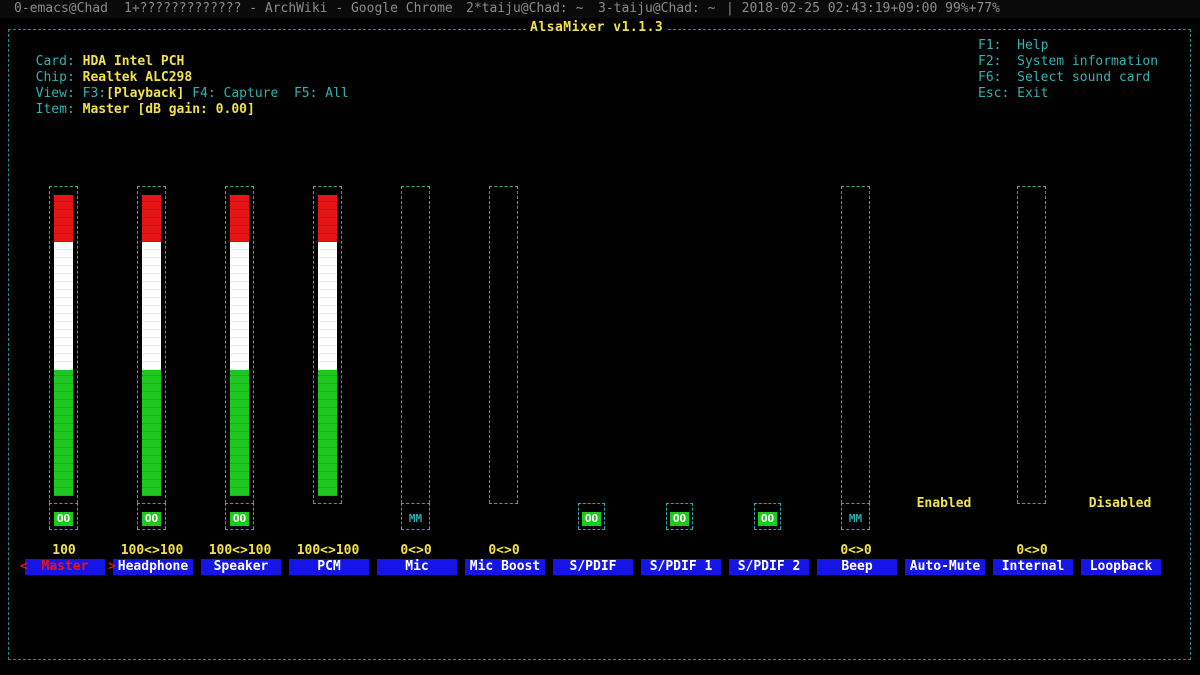  Describe the element at coordinates (417, 567) in the screenshot. I see `control-label: Mic` at that location.